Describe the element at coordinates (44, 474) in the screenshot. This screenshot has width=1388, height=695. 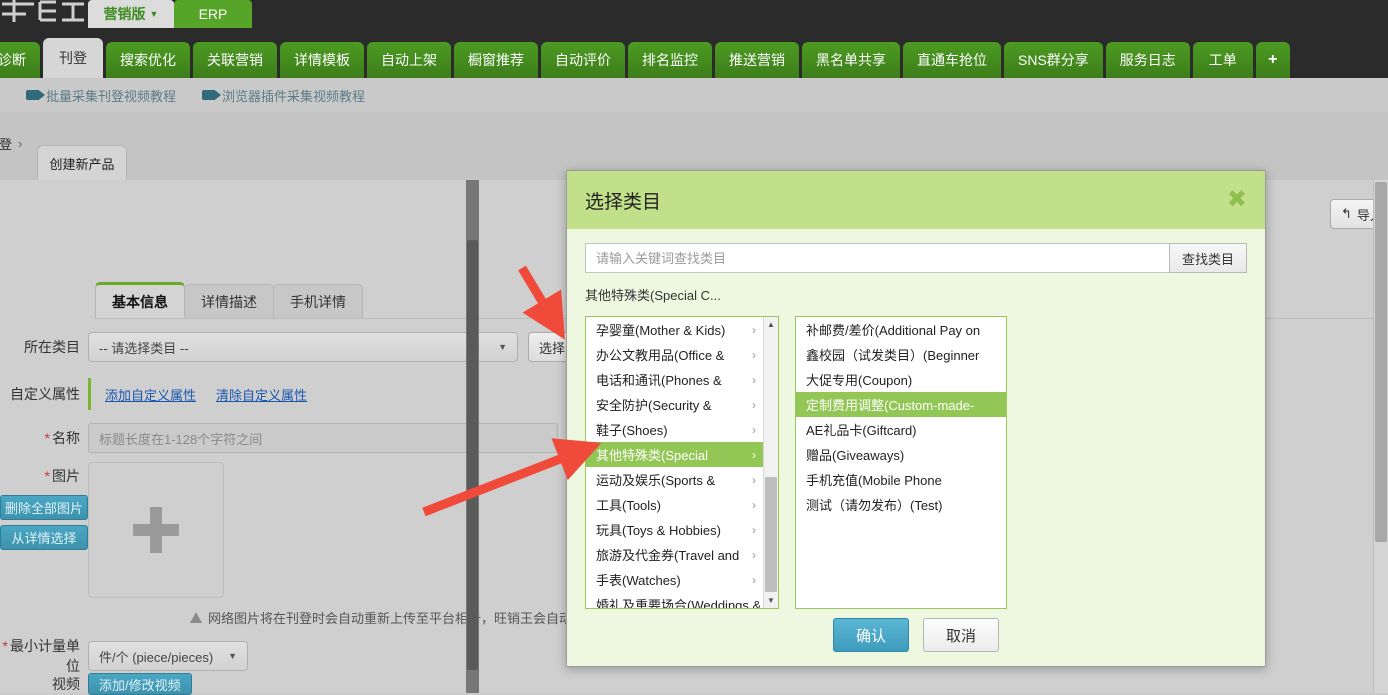
I see `product-image-label: *图片` at that location.